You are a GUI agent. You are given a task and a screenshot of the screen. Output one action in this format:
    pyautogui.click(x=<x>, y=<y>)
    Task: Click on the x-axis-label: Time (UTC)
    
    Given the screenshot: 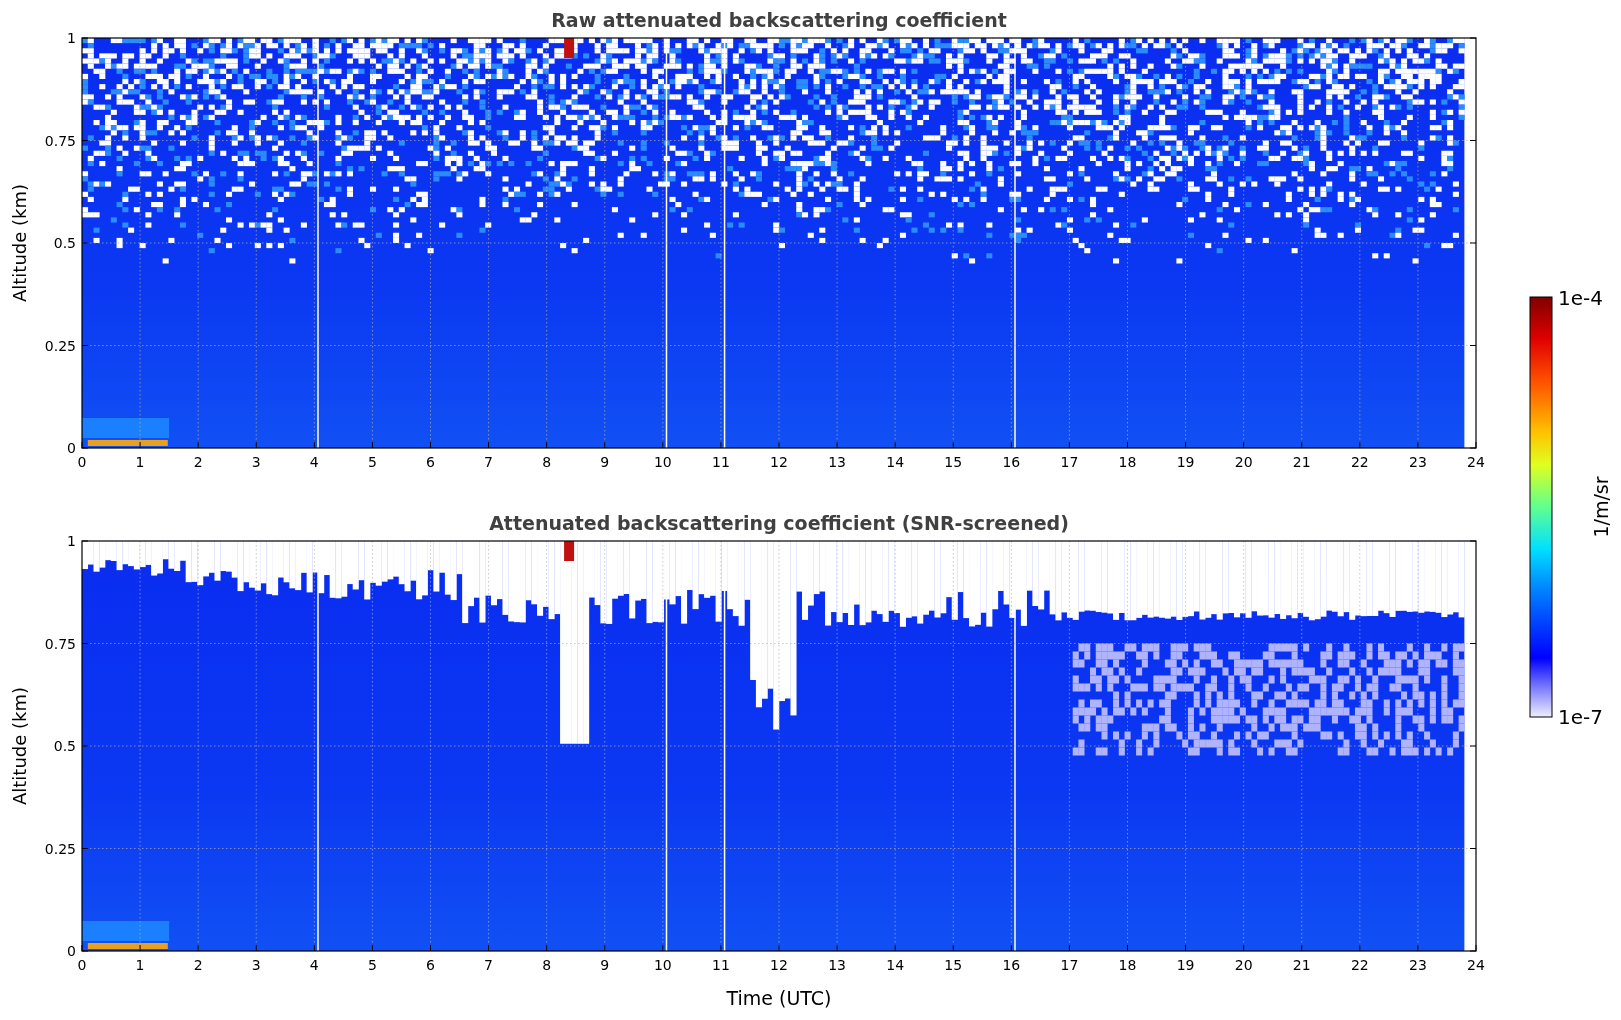 What is the action you would take?
    pyautogui.click(x=779, y=998)
    